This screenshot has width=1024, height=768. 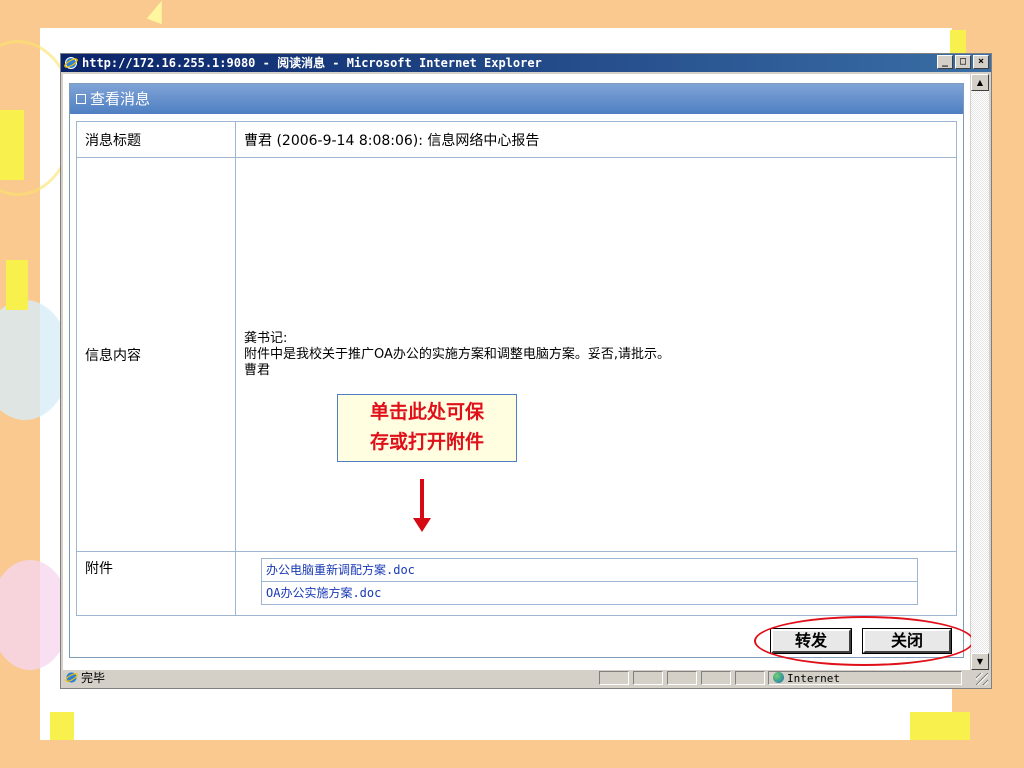 I want to click on resize-grip-icon, so click(x=982, y=679).